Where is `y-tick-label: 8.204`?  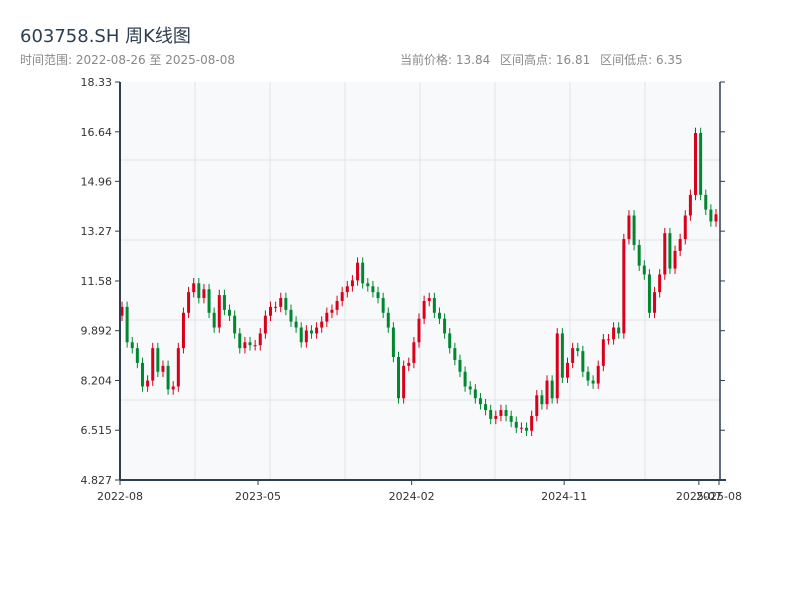
y-tick-label: 8.204 is located at coordinates (97, 380).